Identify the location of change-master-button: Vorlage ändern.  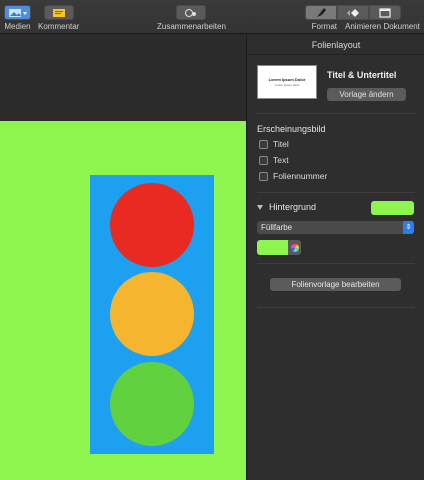
(366, 94).